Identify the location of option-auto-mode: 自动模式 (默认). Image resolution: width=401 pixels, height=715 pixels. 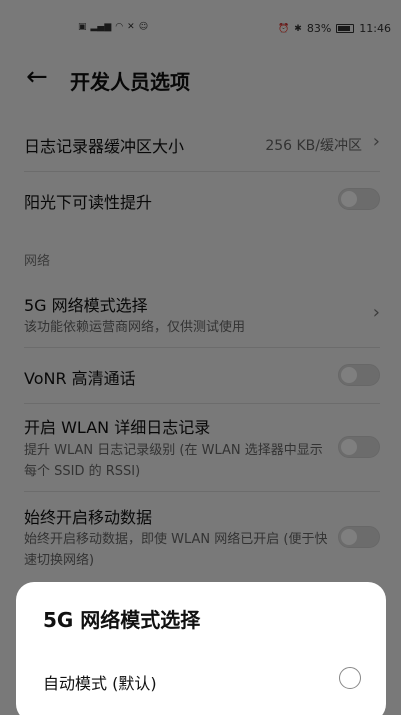
(202, 681).